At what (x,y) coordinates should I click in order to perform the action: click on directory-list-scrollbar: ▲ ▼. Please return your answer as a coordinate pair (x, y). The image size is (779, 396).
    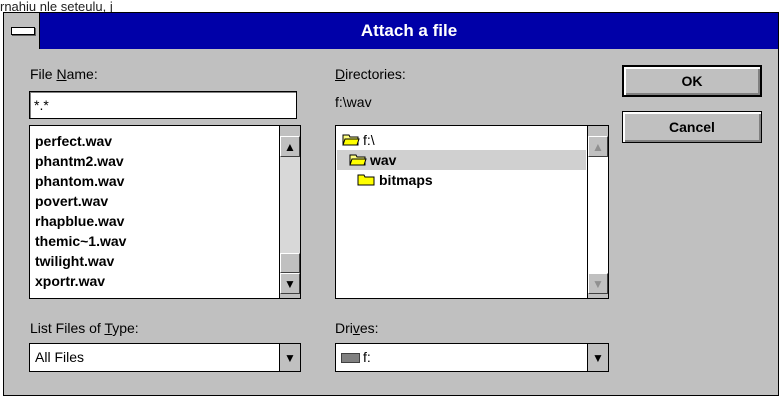
    Looking at the image, I should click on (597, 212).